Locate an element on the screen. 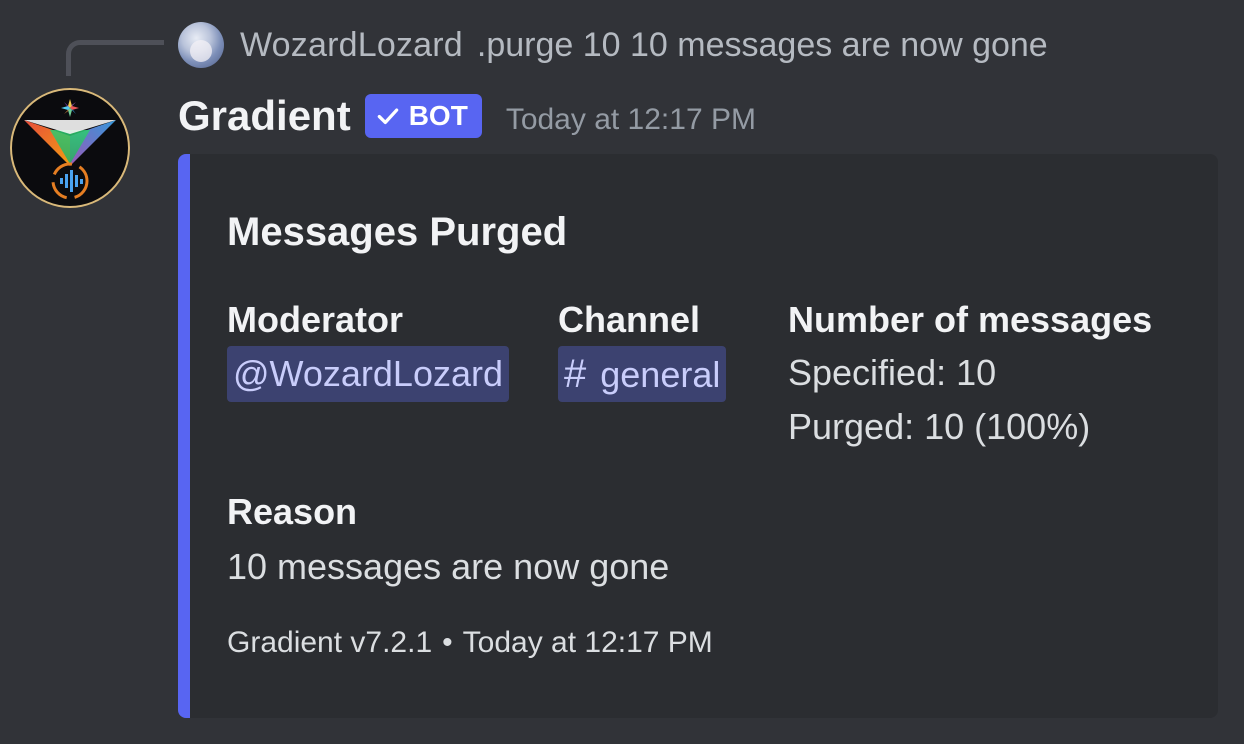  footer-text: Gradient v7.2.1 is located at coordinates (330, 642).